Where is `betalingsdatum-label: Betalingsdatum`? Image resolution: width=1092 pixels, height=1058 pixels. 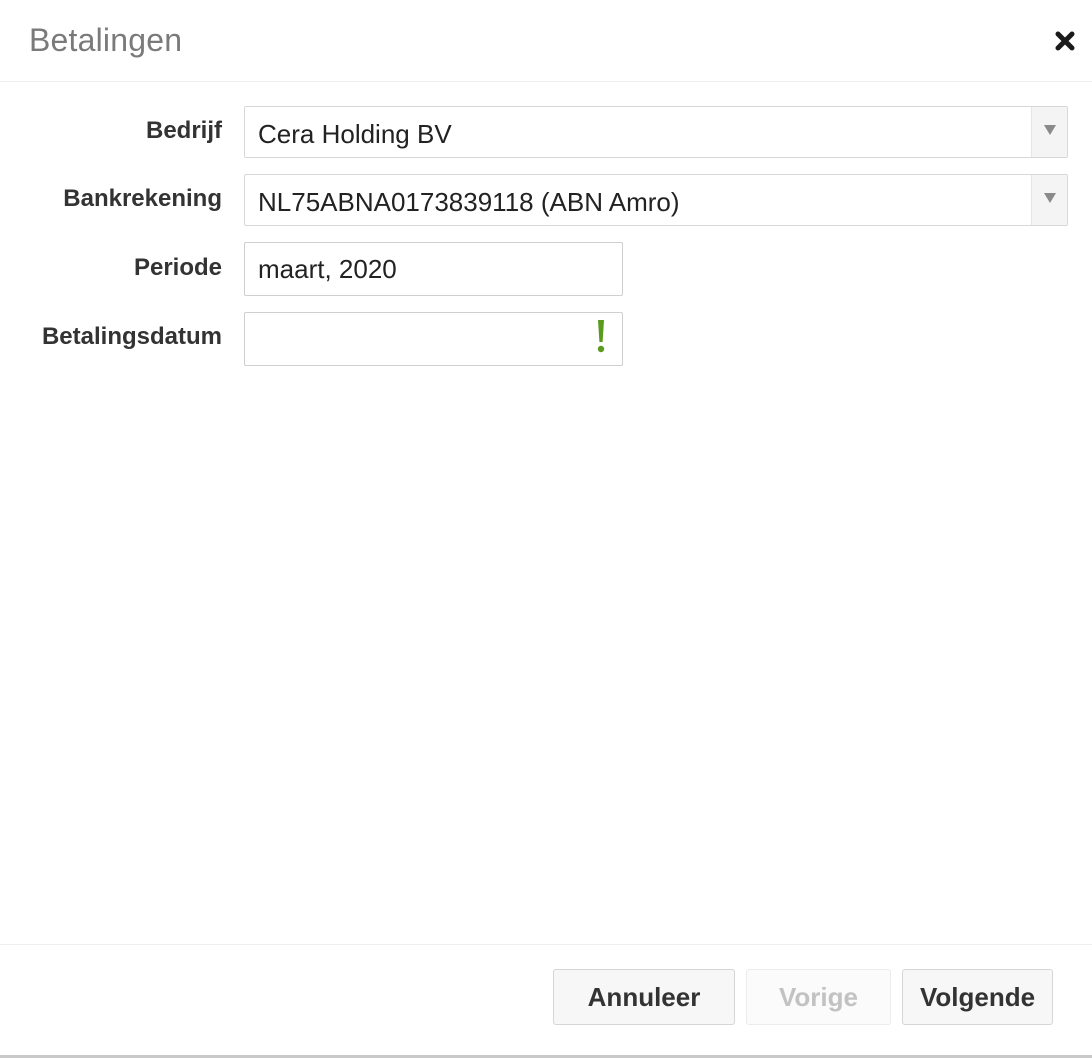 betalingsdatum-label: Betalingsdatum is located at coordinates (131, 336).